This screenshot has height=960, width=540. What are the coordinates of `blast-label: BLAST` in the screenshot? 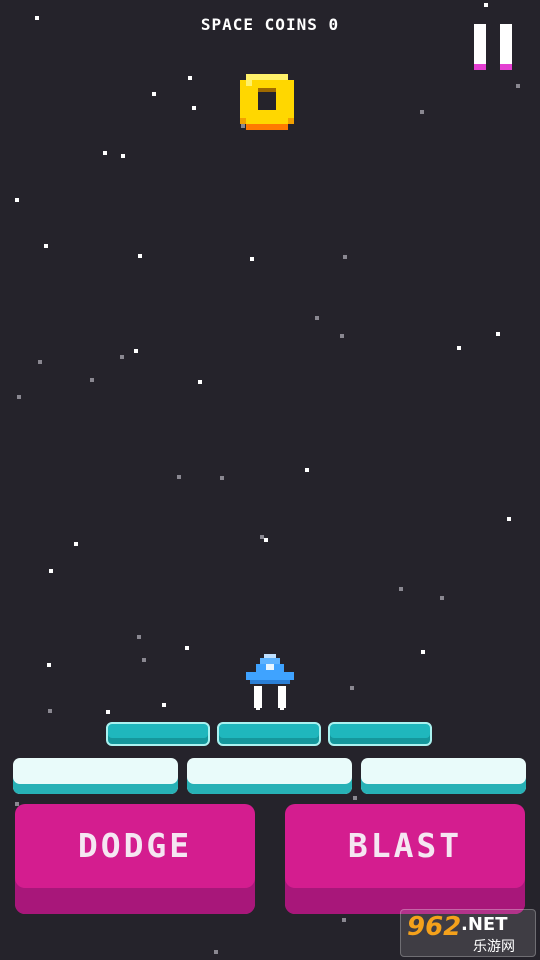 It's located at (405, 845).